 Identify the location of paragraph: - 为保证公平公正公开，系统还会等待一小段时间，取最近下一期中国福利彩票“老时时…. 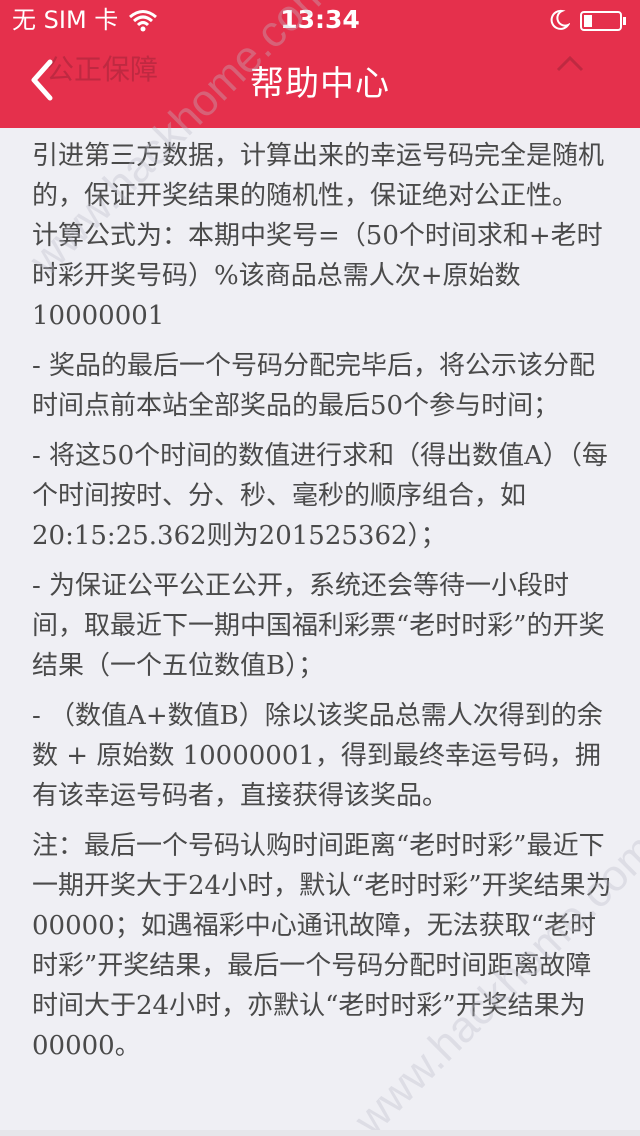
(318, 626).